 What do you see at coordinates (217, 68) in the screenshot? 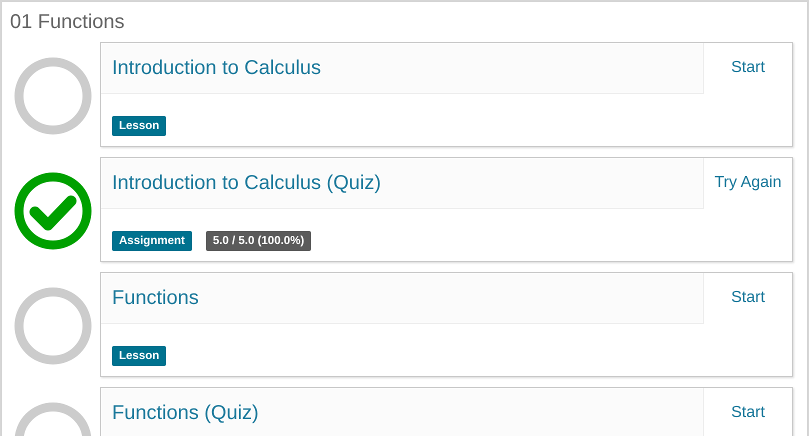
I see `activity-title-link: Introduction to Calculus` at bounding box center [217, 68].